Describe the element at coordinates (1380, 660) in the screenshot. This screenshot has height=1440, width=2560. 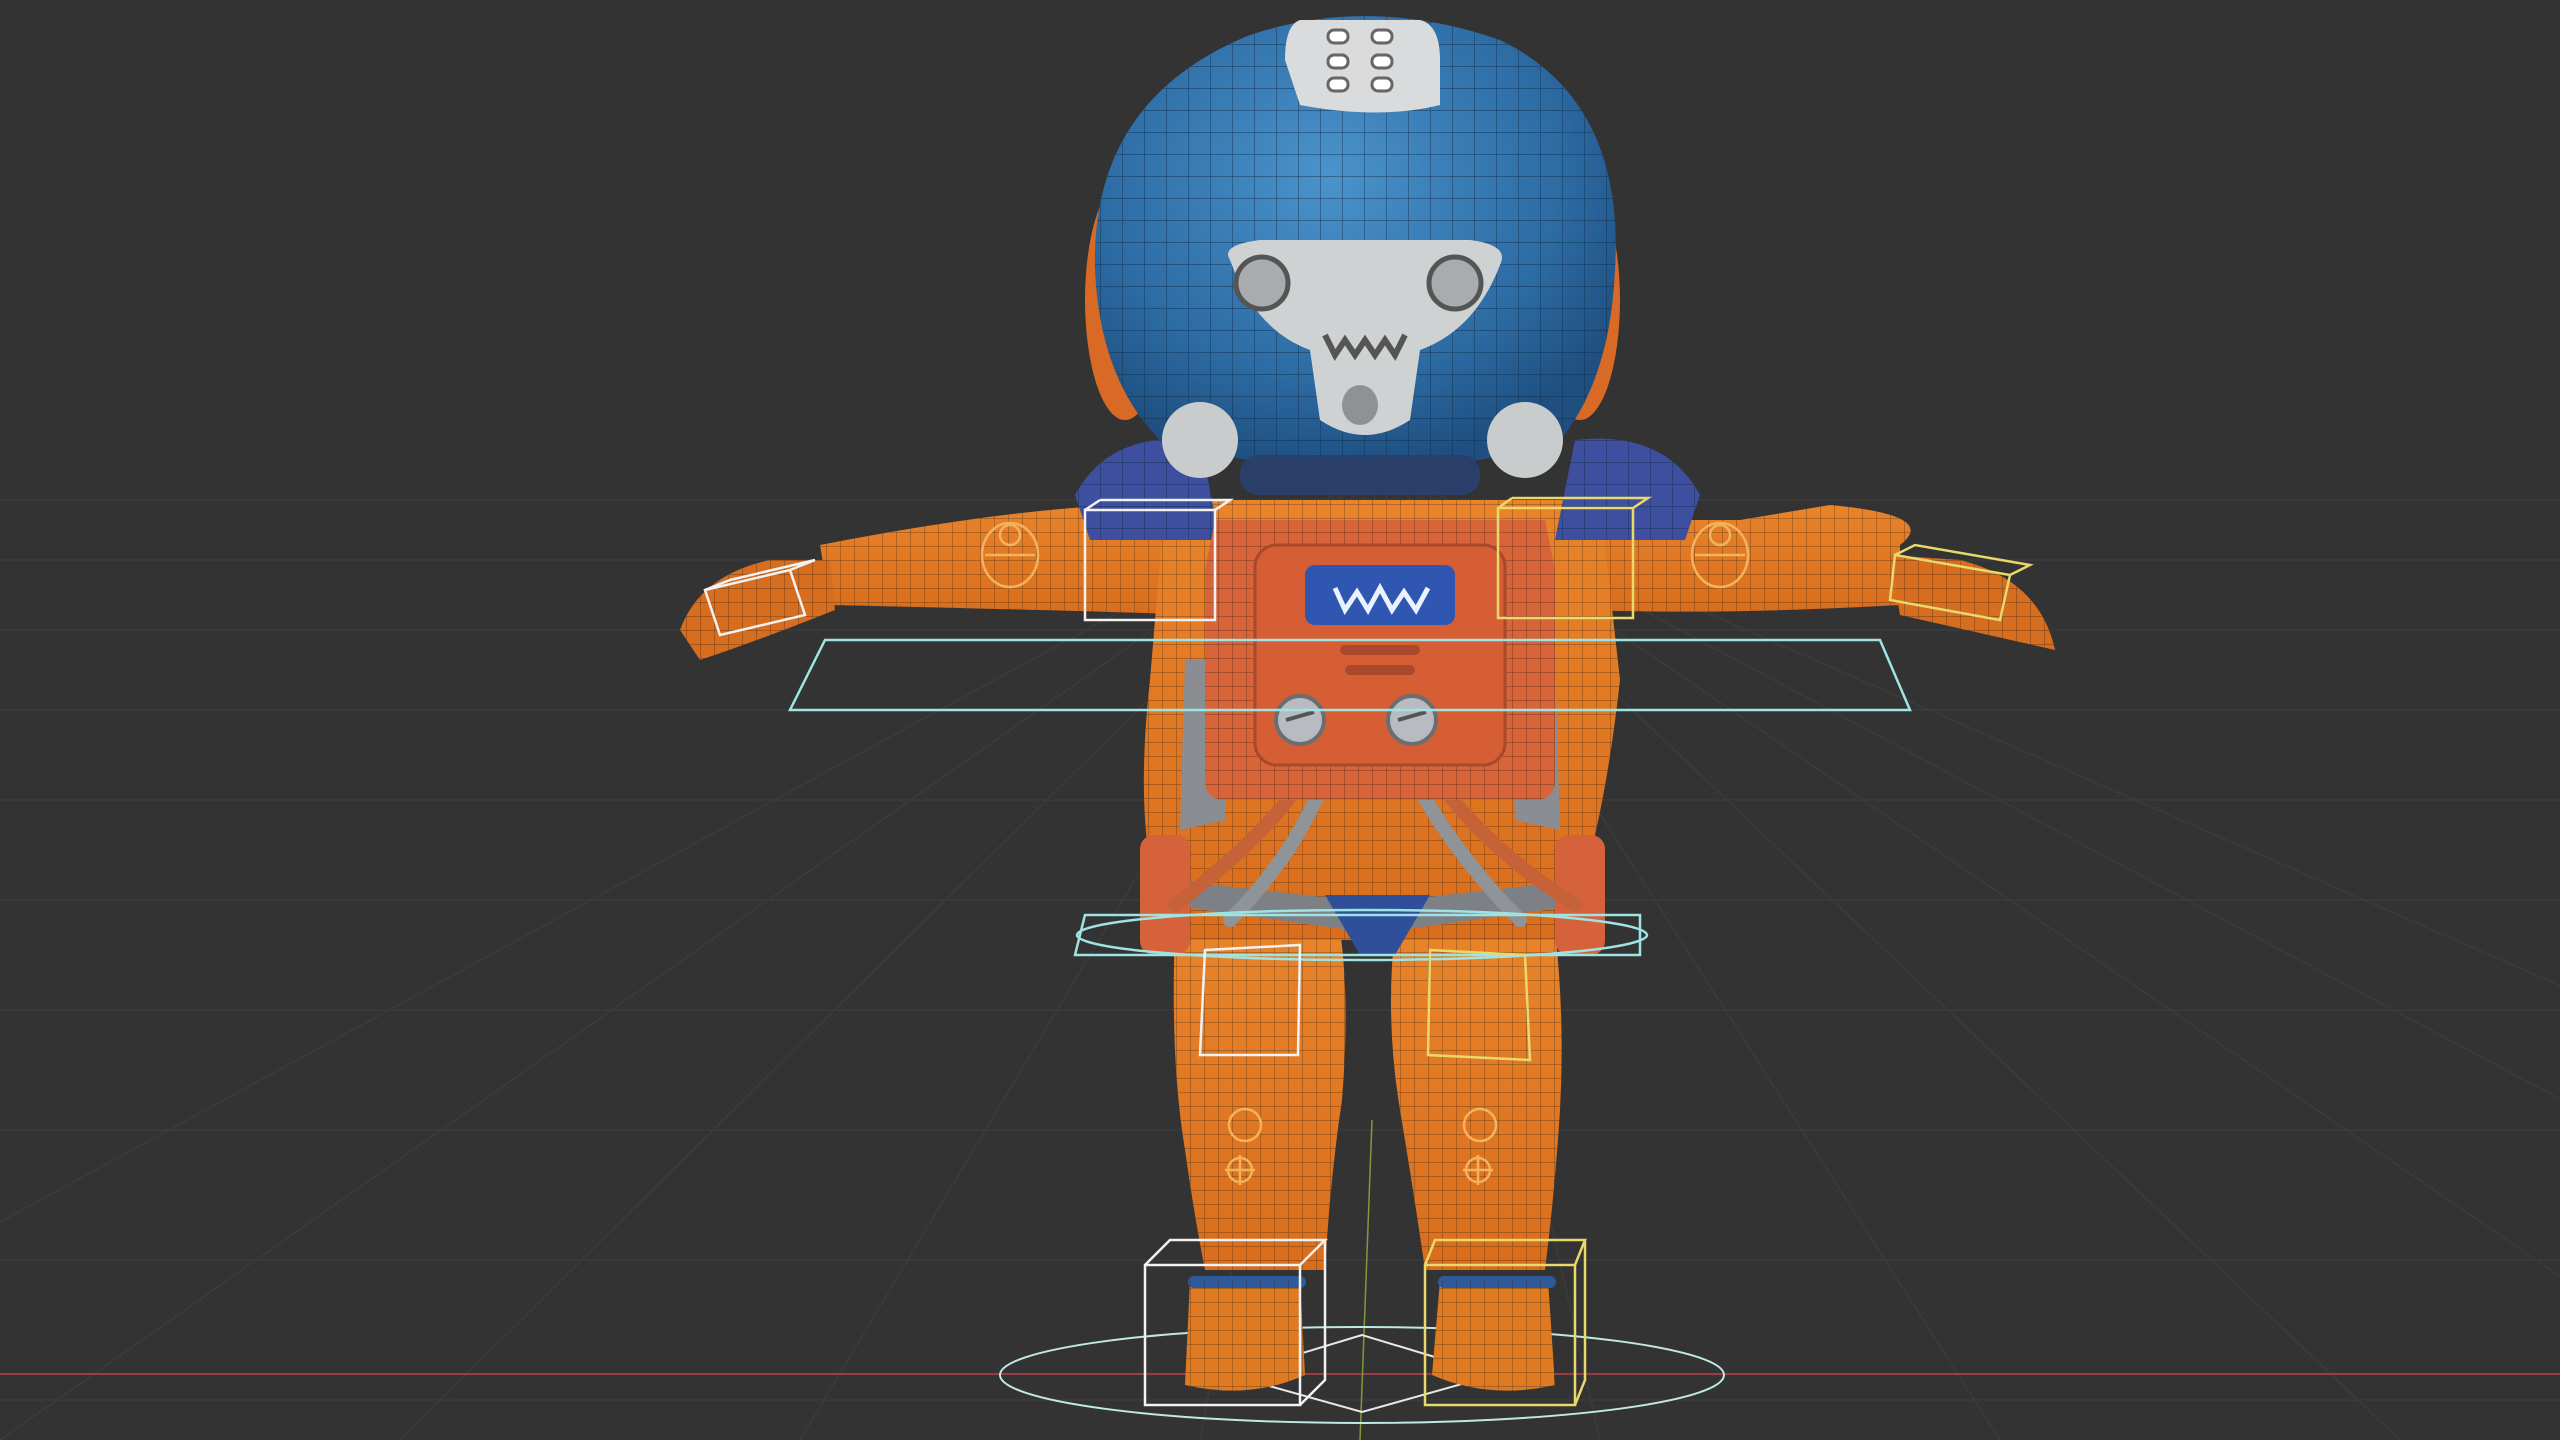
I see `chest-pack` at that location.